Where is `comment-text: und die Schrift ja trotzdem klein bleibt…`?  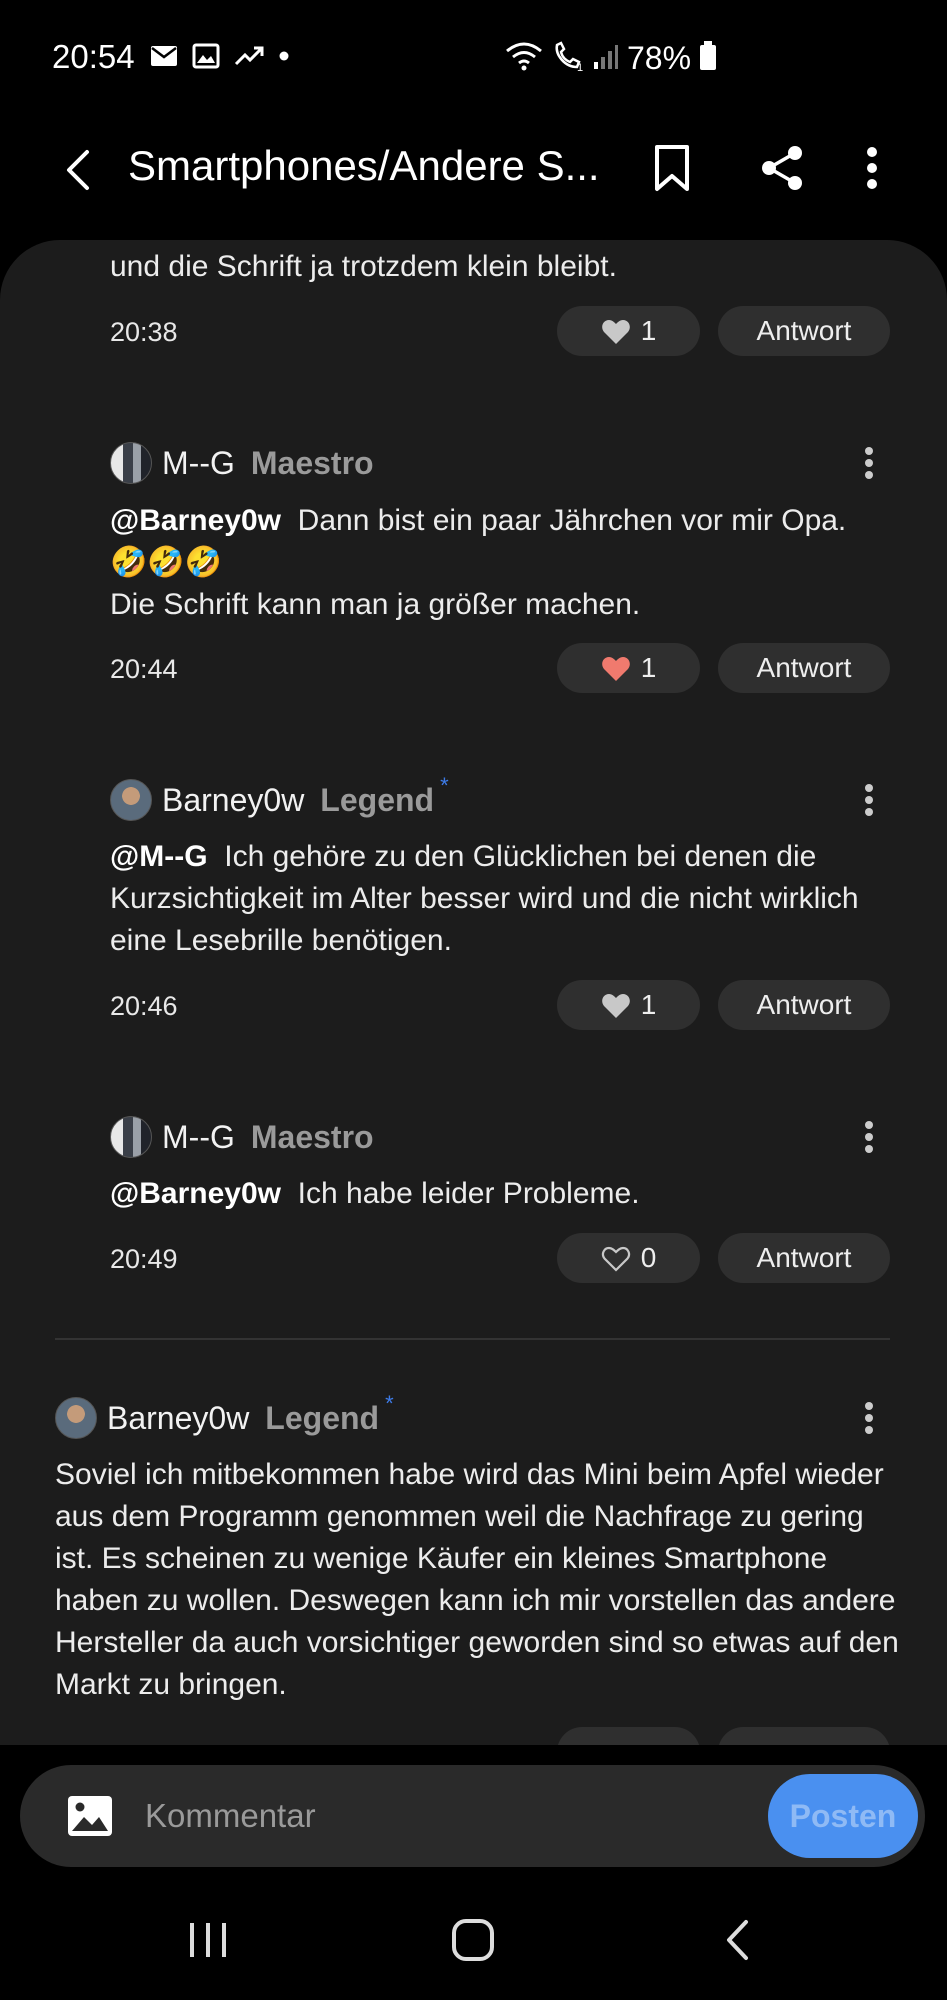 comment-text: und die Schrift ja trotzdem klein bleibt… is located at coordinates (363, 266).